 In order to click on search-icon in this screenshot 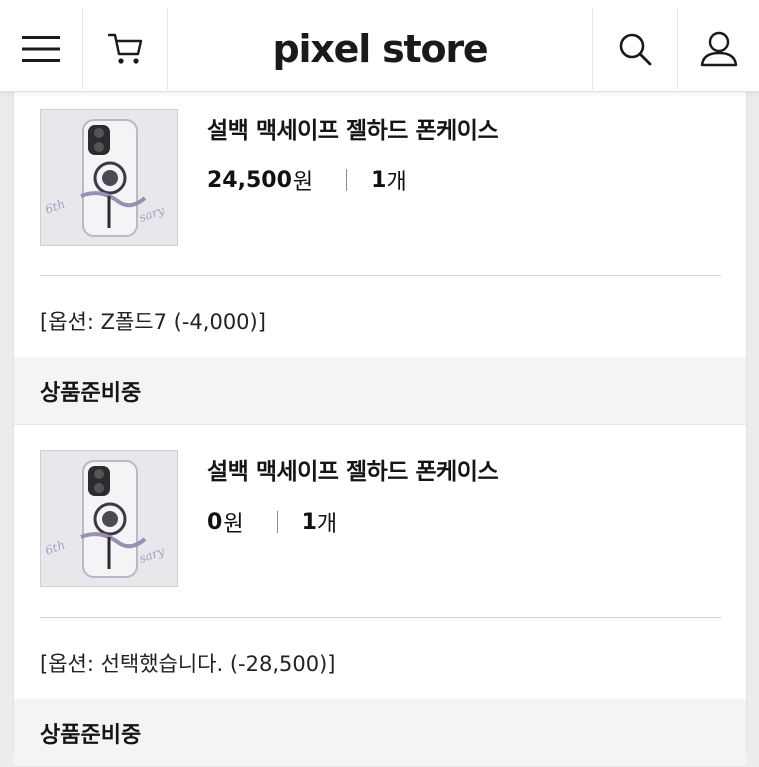, I will do `click(635, 49)`.